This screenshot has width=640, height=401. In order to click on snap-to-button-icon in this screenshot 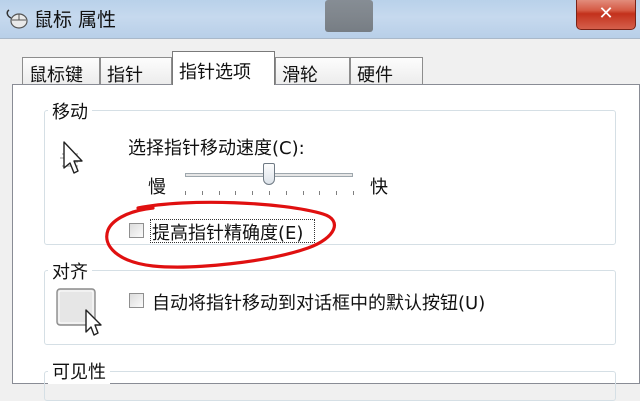, I will do `click(82, 315)`.